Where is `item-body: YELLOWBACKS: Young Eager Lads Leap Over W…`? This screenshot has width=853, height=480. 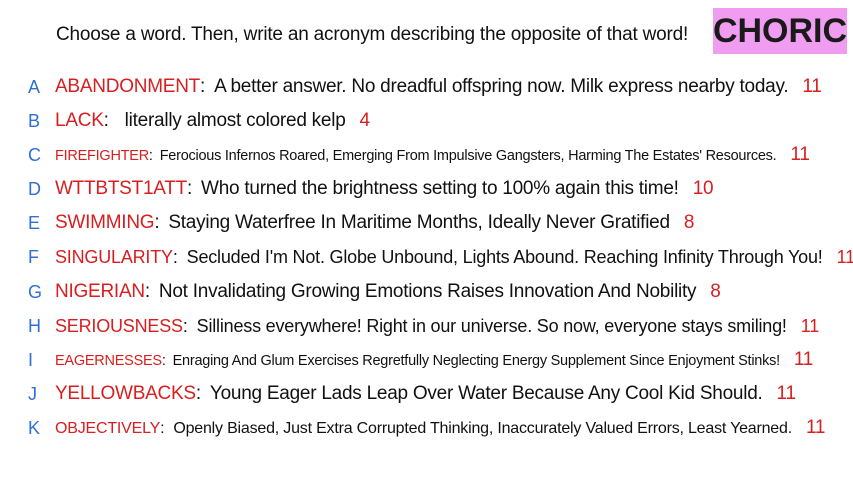 item-body: YELLOWBACKS: Young Eager Lads Leap Over W… is located at coordinates (425, 394).